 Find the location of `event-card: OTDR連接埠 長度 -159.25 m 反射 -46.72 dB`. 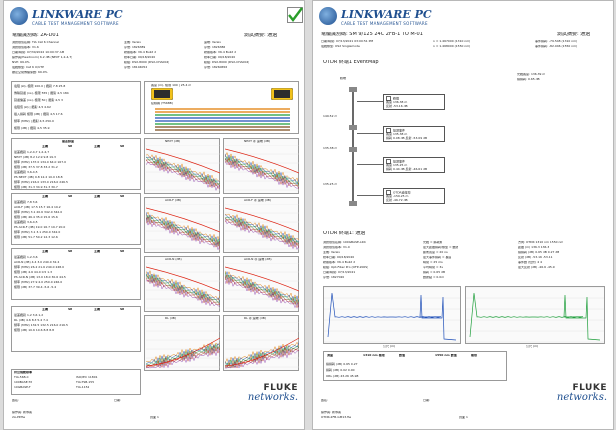

event-card: OTDR連接埠 長度 -159.25 m 反射 -46.72 dB is located at coordinates (414, 196).